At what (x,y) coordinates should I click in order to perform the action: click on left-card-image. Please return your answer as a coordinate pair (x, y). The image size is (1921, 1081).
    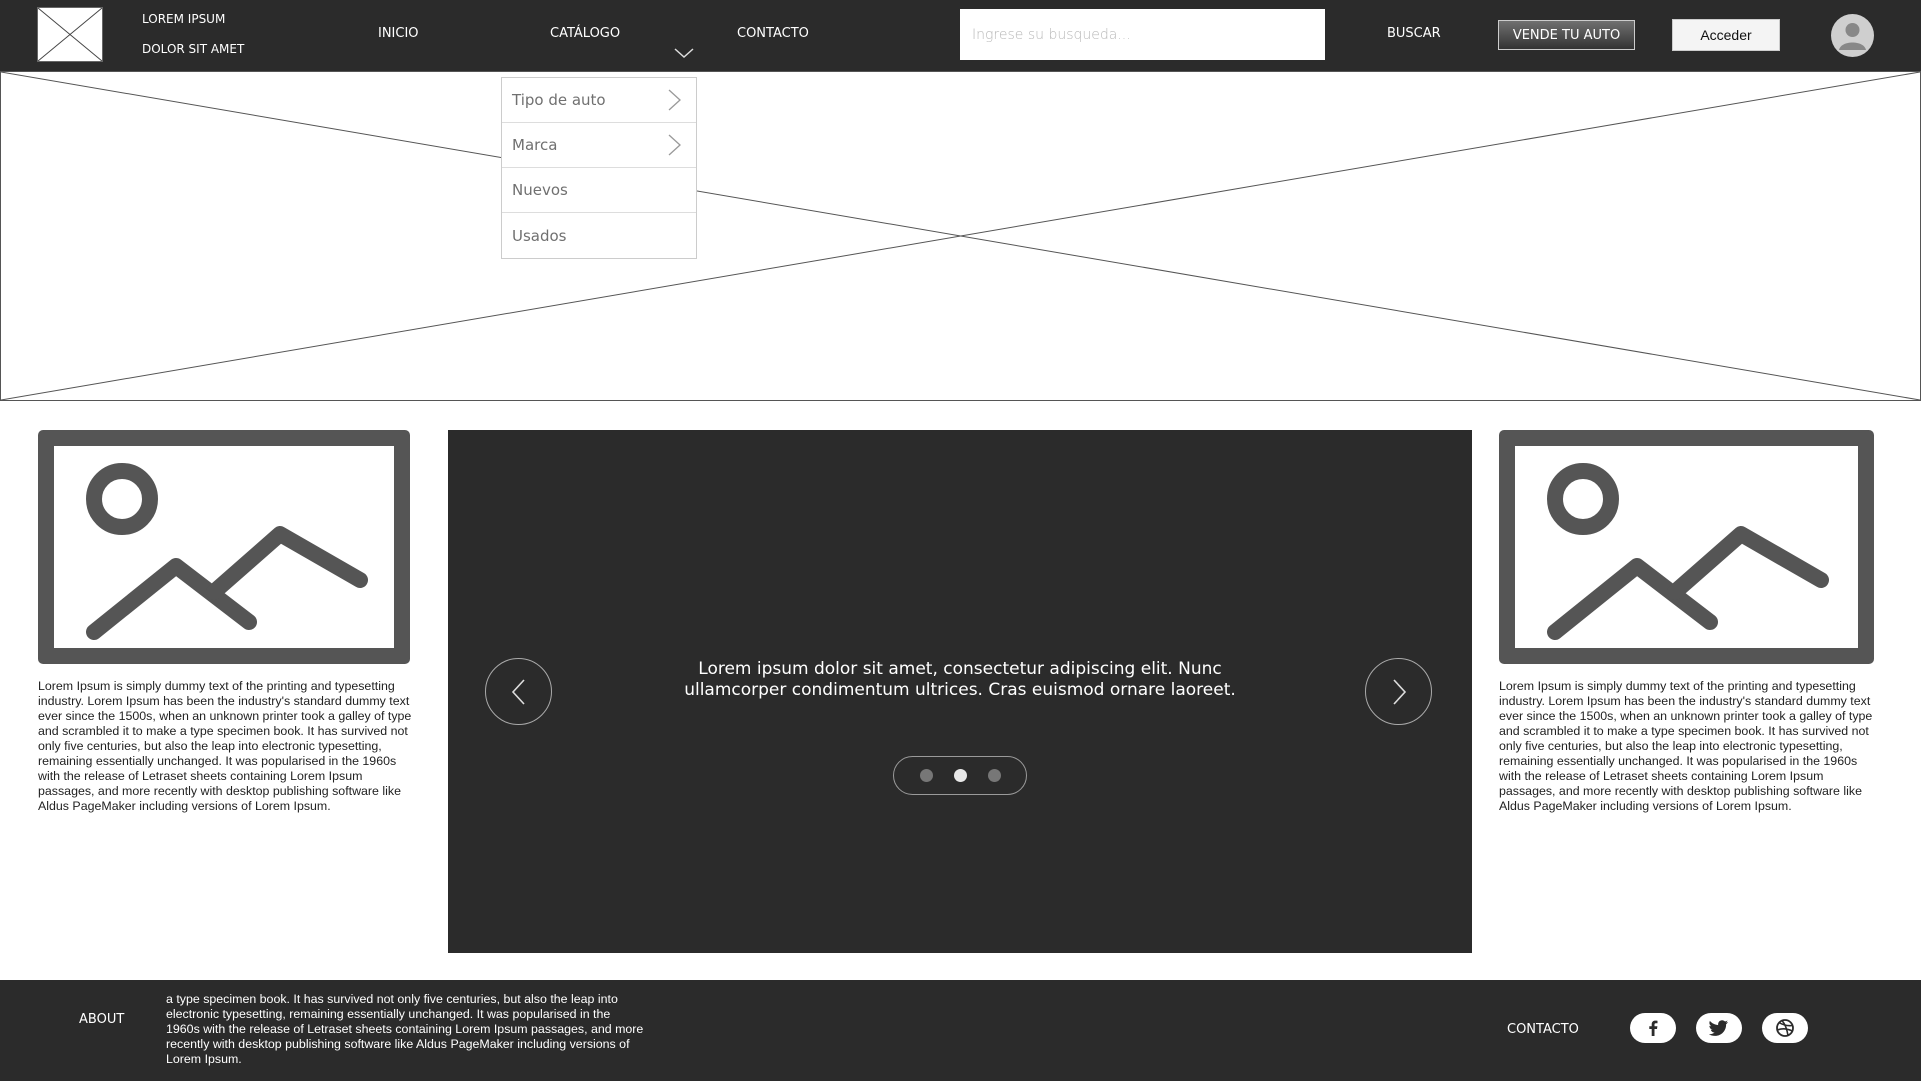
    Looking at the image, I should click on (224, 547).